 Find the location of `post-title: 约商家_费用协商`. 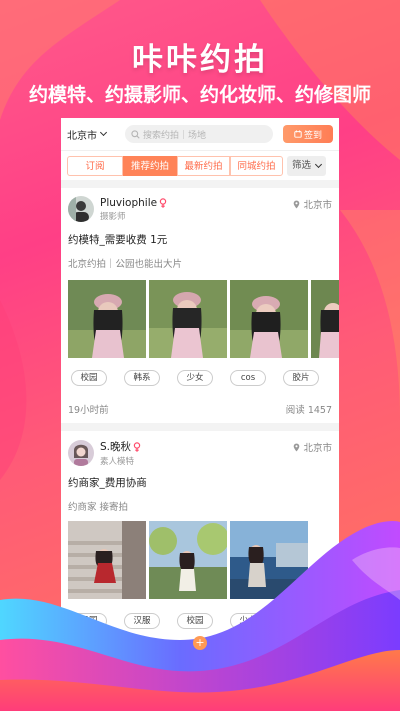

post-title: 约商家_费用协商 is located at coordinates (107, 483).